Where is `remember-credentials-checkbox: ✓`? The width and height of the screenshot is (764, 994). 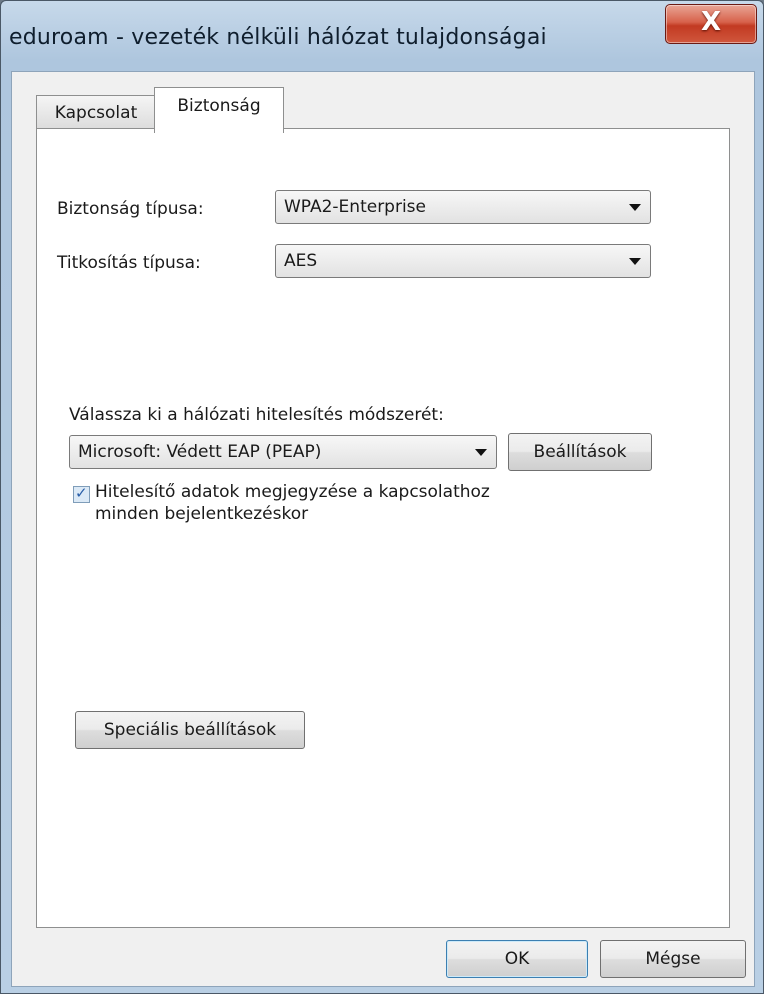 remember-credentials-checkbox: ✓ is located at coordinates (81, 493).